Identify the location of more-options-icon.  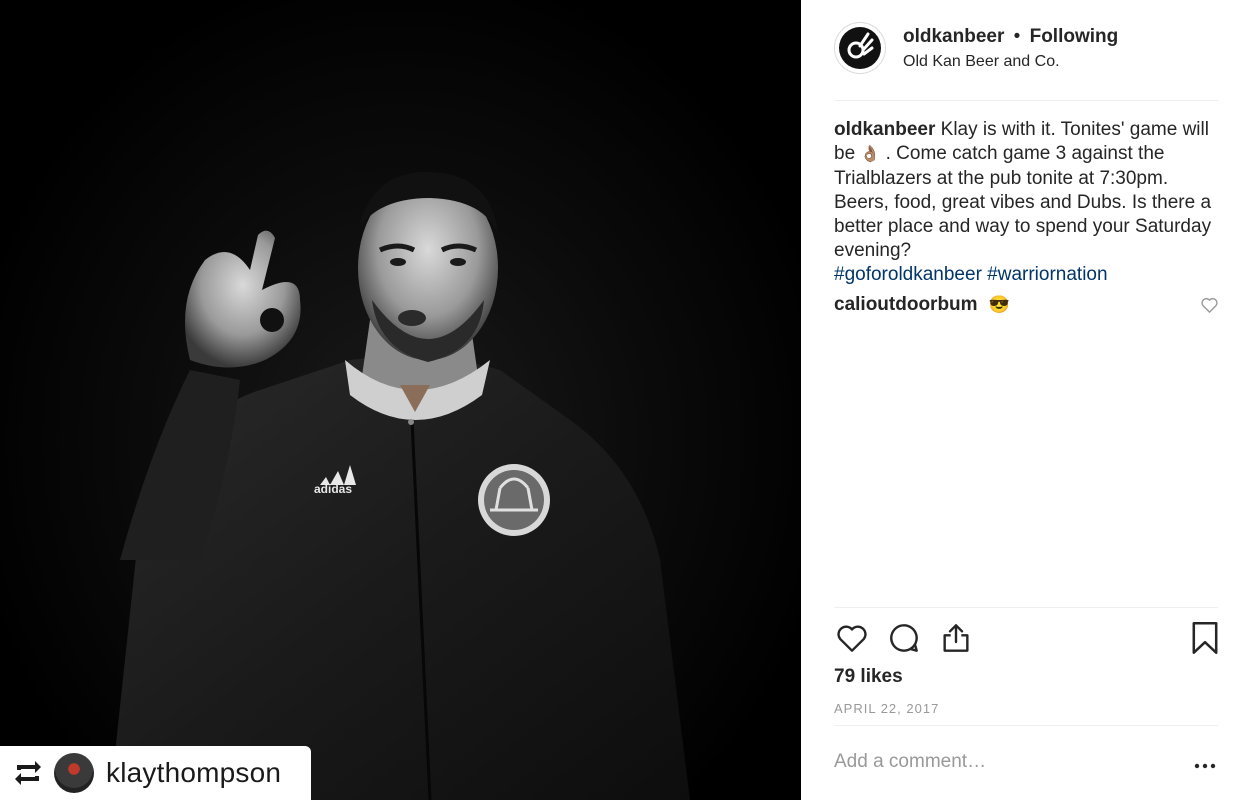
(1205, 766).